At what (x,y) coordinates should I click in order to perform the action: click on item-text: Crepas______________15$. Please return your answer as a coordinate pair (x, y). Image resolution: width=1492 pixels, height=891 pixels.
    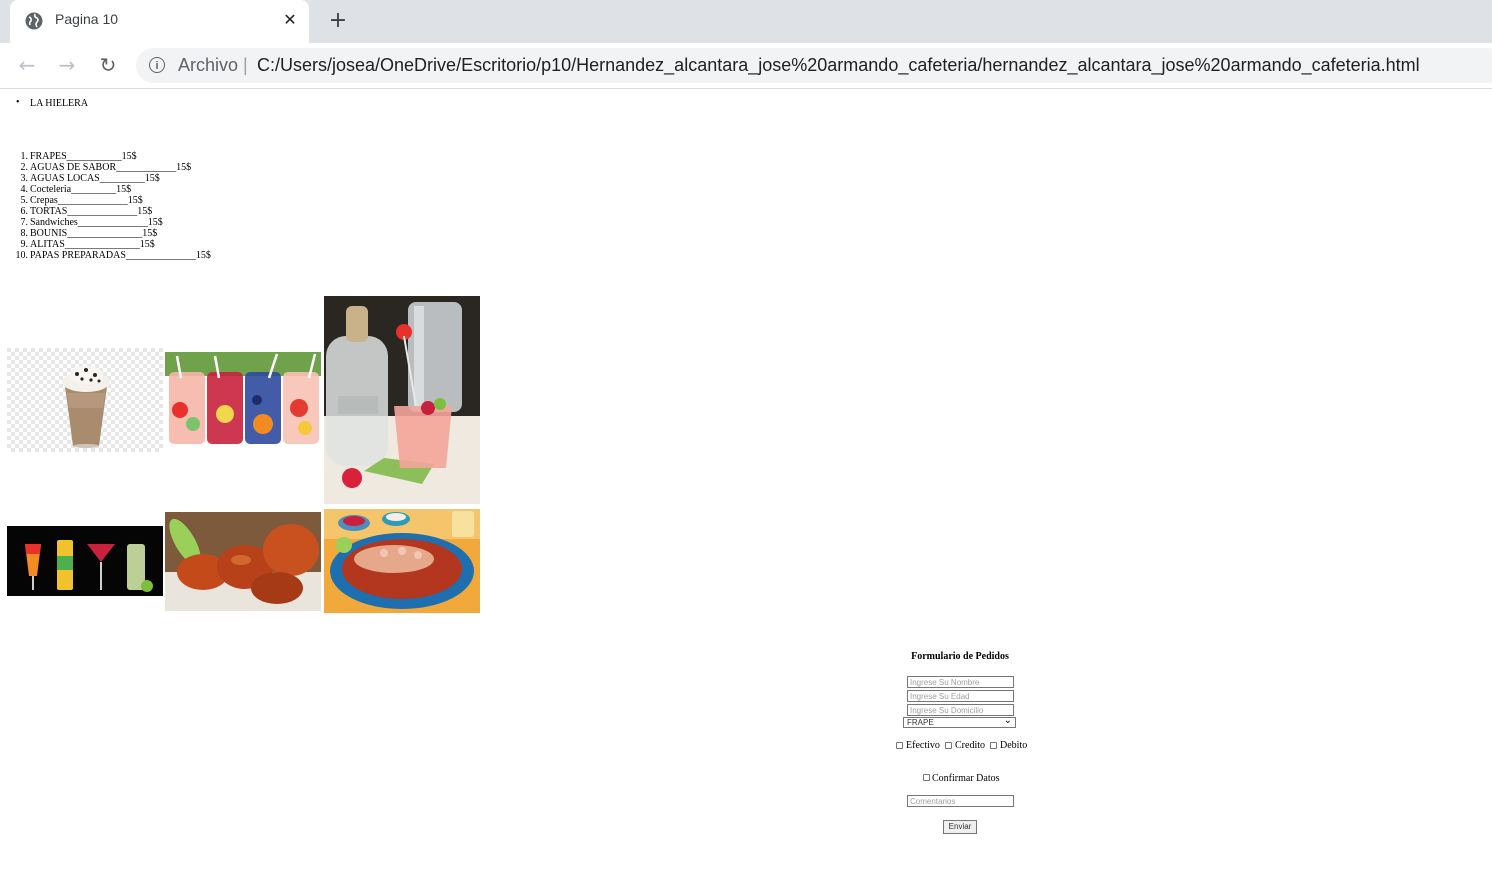
    Looking at the image, I should click on (86, 200).